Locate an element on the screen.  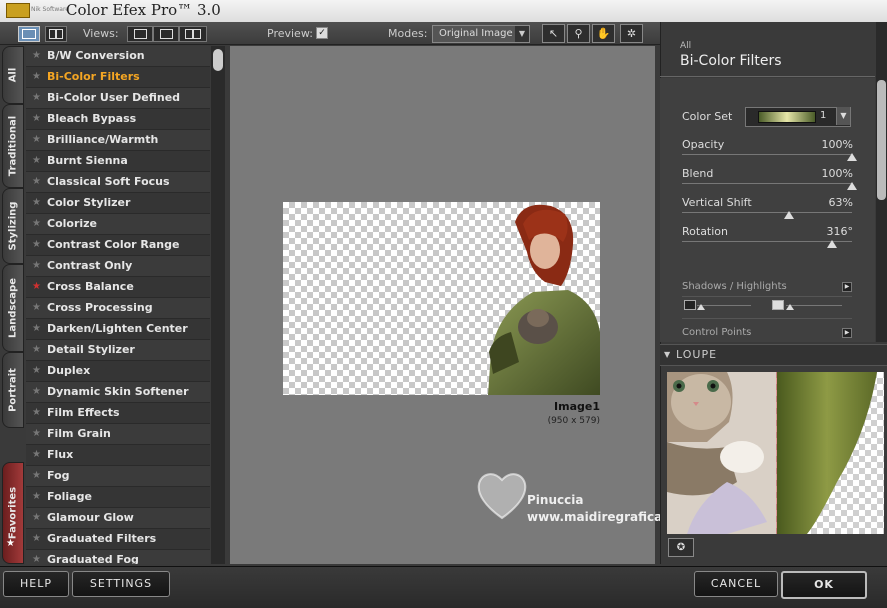
filter-item: ★ Color Stylizer is located at coordinates (118, 203).